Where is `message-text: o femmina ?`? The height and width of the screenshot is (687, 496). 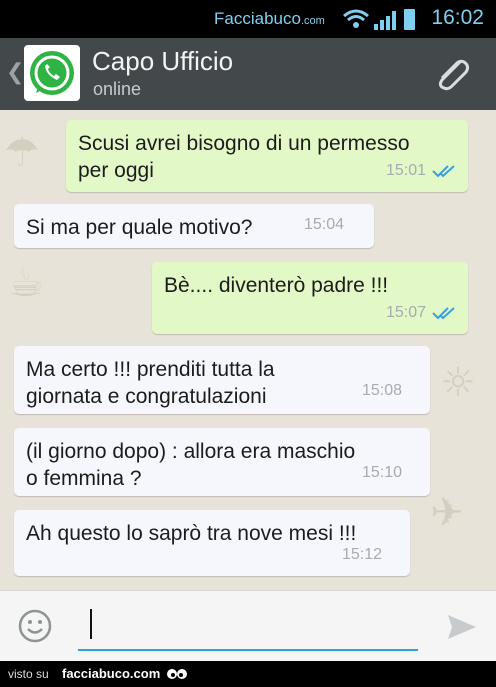
message-text: o femmina ? is located at coordinates (84, 478).